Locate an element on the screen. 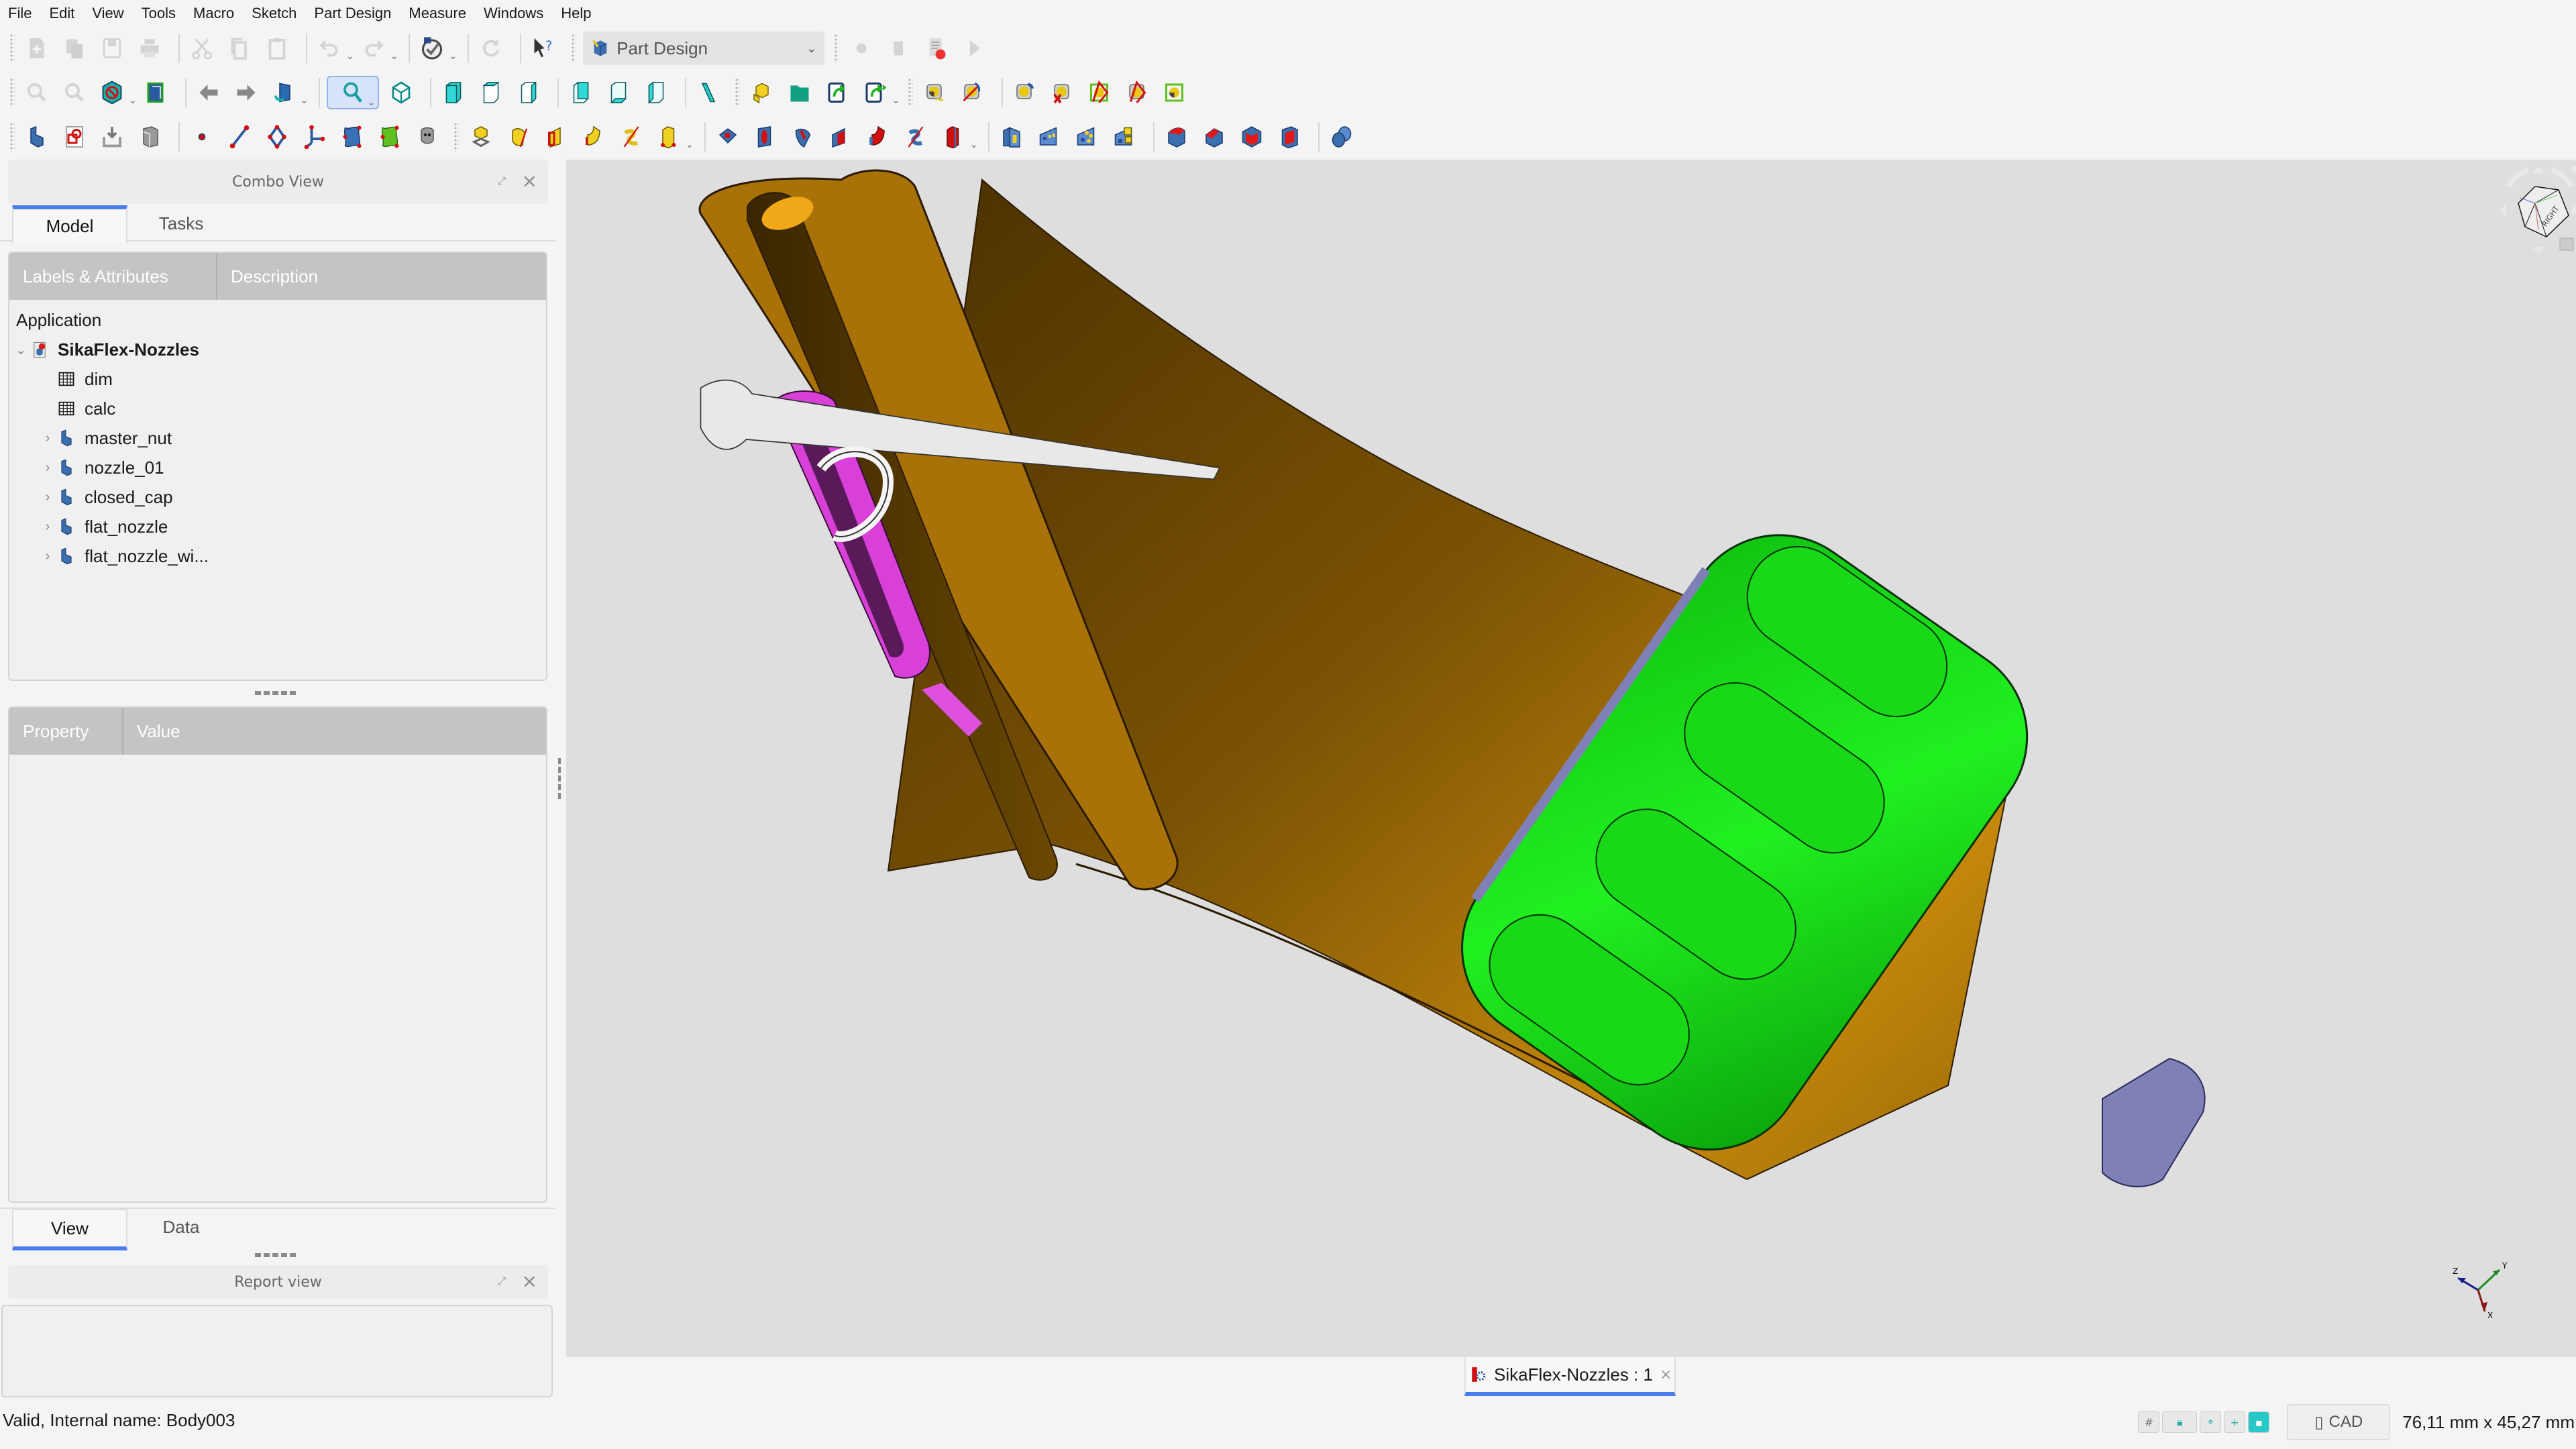 The image size is (2576, 1449). cut-icon is located at coordinates (201, 48).